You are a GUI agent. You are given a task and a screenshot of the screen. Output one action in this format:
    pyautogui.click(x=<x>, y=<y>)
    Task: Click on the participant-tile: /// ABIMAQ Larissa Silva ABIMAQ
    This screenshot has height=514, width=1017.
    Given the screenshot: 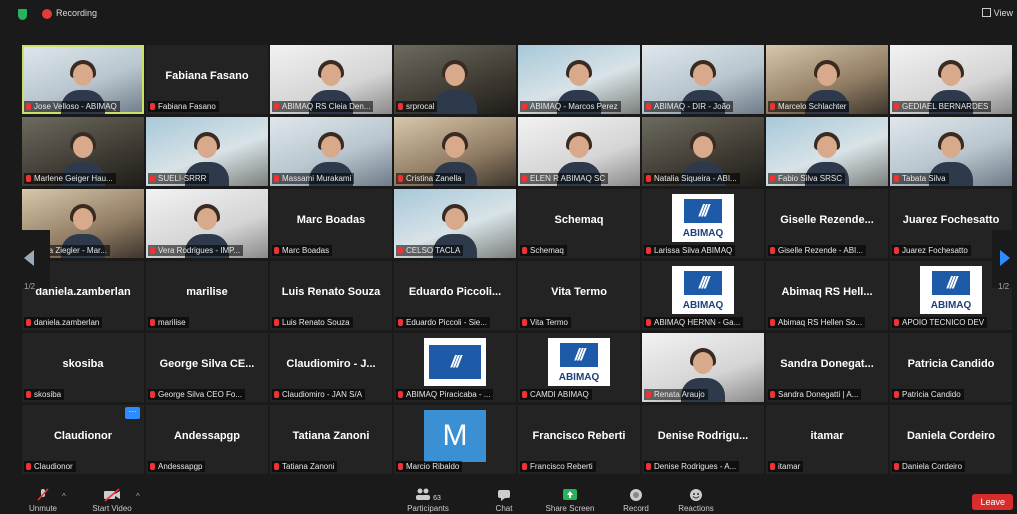 What is the action you would take?
    pyautogui.click(x=703, y=223)
    